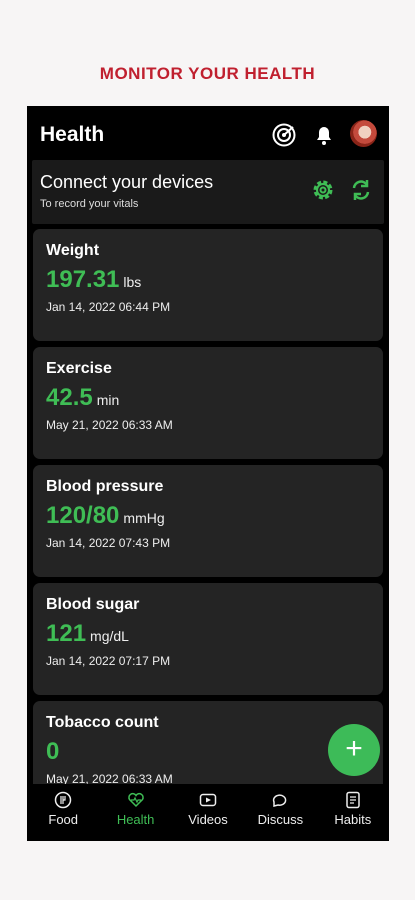  What do you see at coordinates (354, 750) in the screenshot?
I see `add-button: +` at bounding box center [354, 750].